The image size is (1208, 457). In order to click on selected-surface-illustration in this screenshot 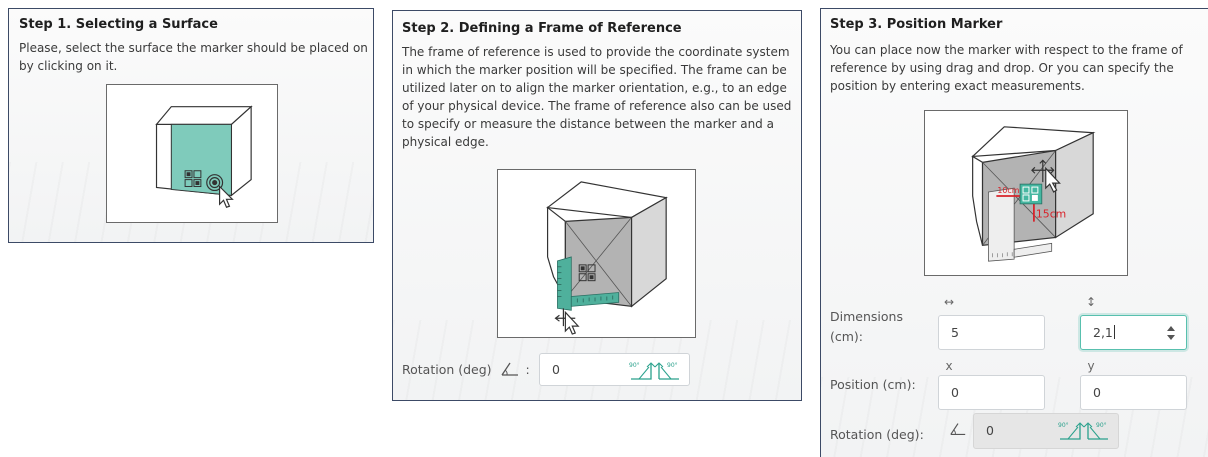, I will do `click(204, 156)`.